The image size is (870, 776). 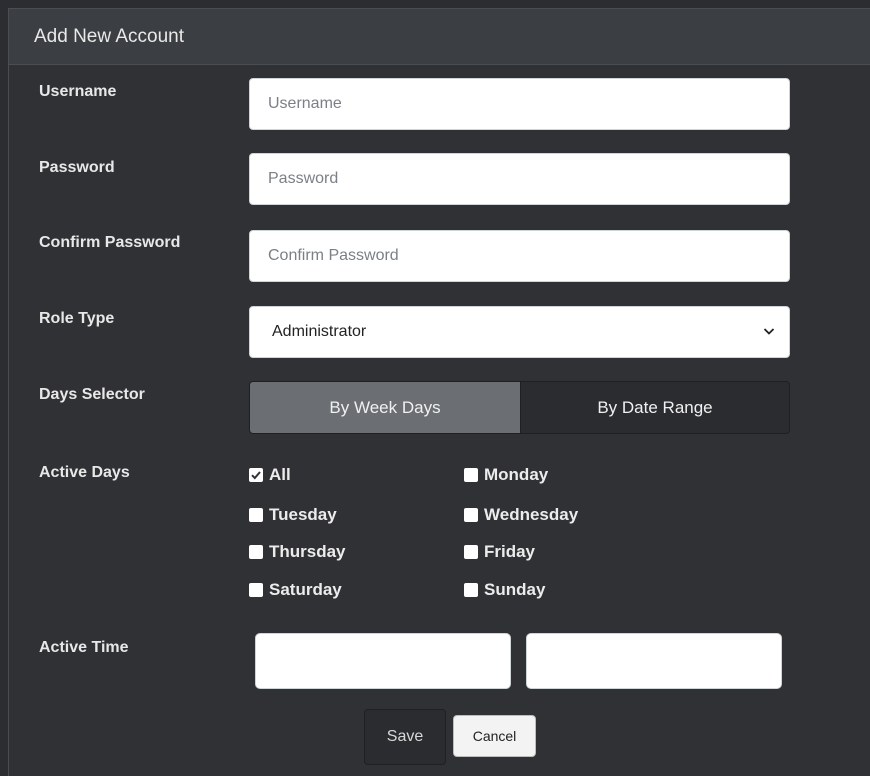 I want to click on day-label: All, so click(x=280, y=474).